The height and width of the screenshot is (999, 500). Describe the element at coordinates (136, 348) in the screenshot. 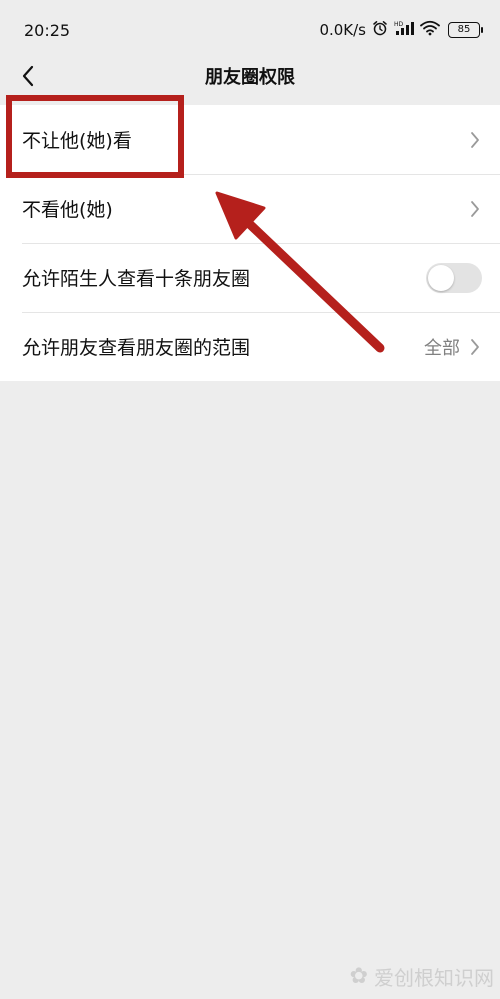

I see `setting-label: 允许朋友查看朋友圈的范围` at that location.